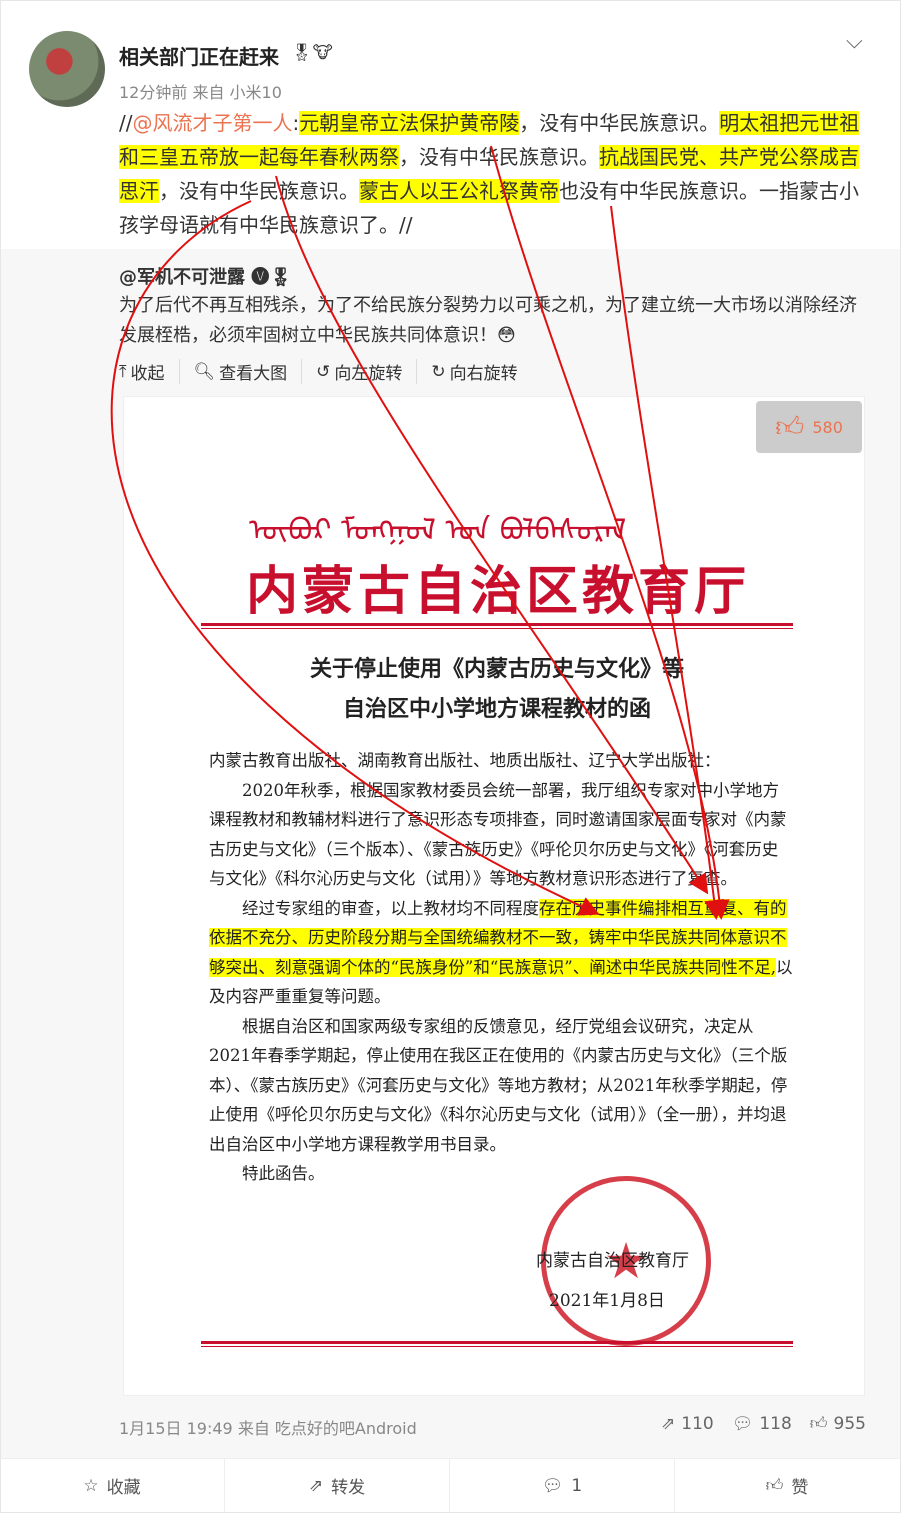 This screenshot has height=1513, width=901. What do you see at coordinates (438, 371) in the screenshot?
I see `rotate-right-icon: ↻` at bounding box center [438, 371].